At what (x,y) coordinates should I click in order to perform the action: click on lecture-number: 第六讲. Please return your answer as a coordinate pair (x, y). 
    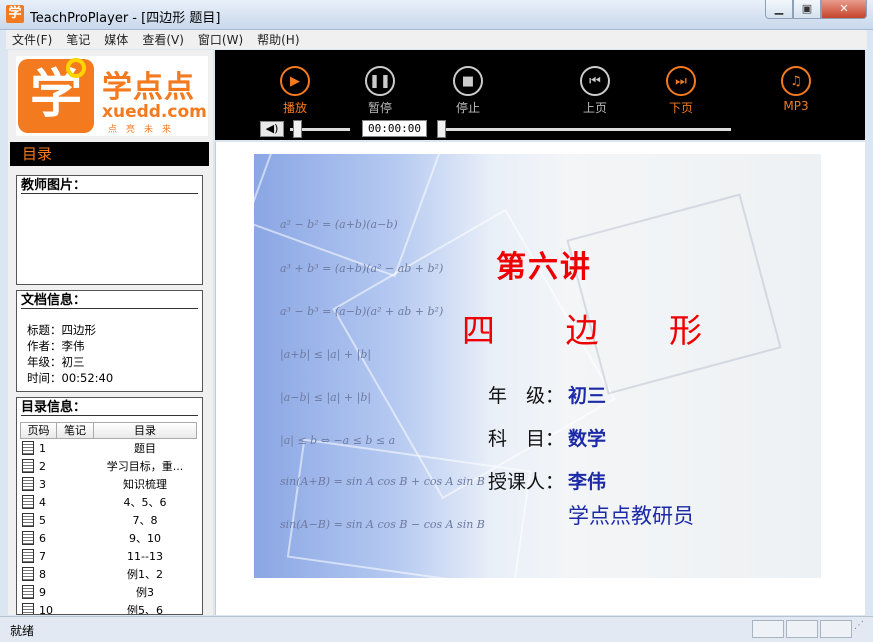
    Looking at the image, I should click on (544, 267).